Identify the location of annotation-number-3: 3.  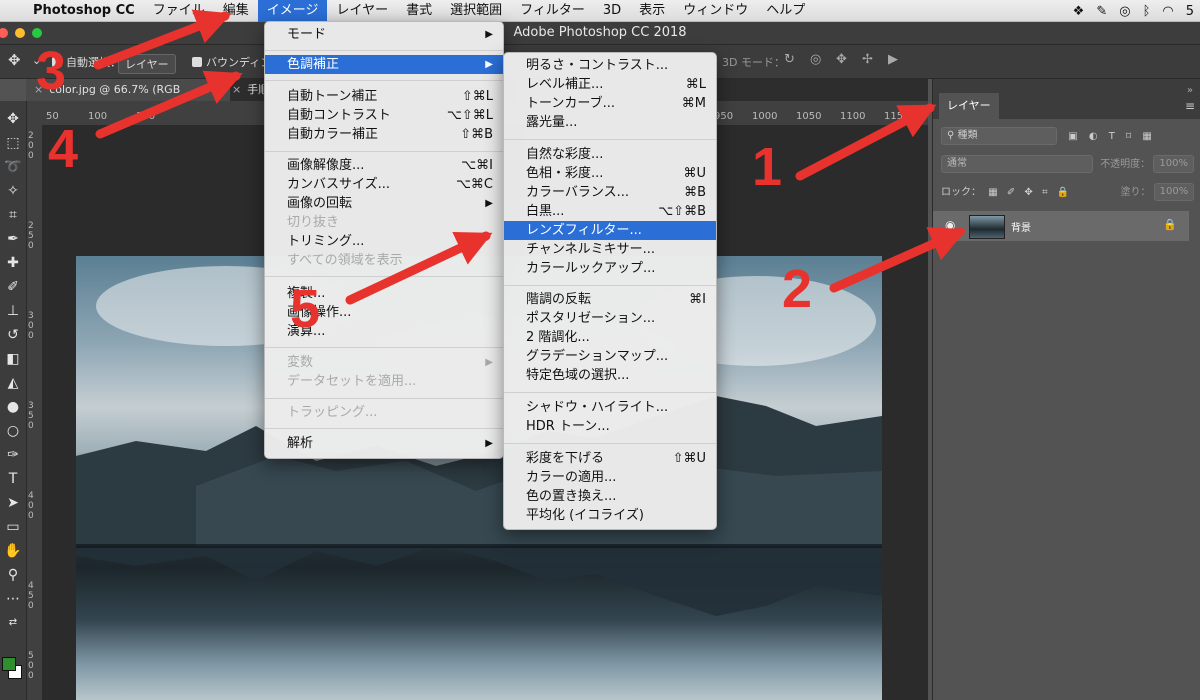
(51, 71).